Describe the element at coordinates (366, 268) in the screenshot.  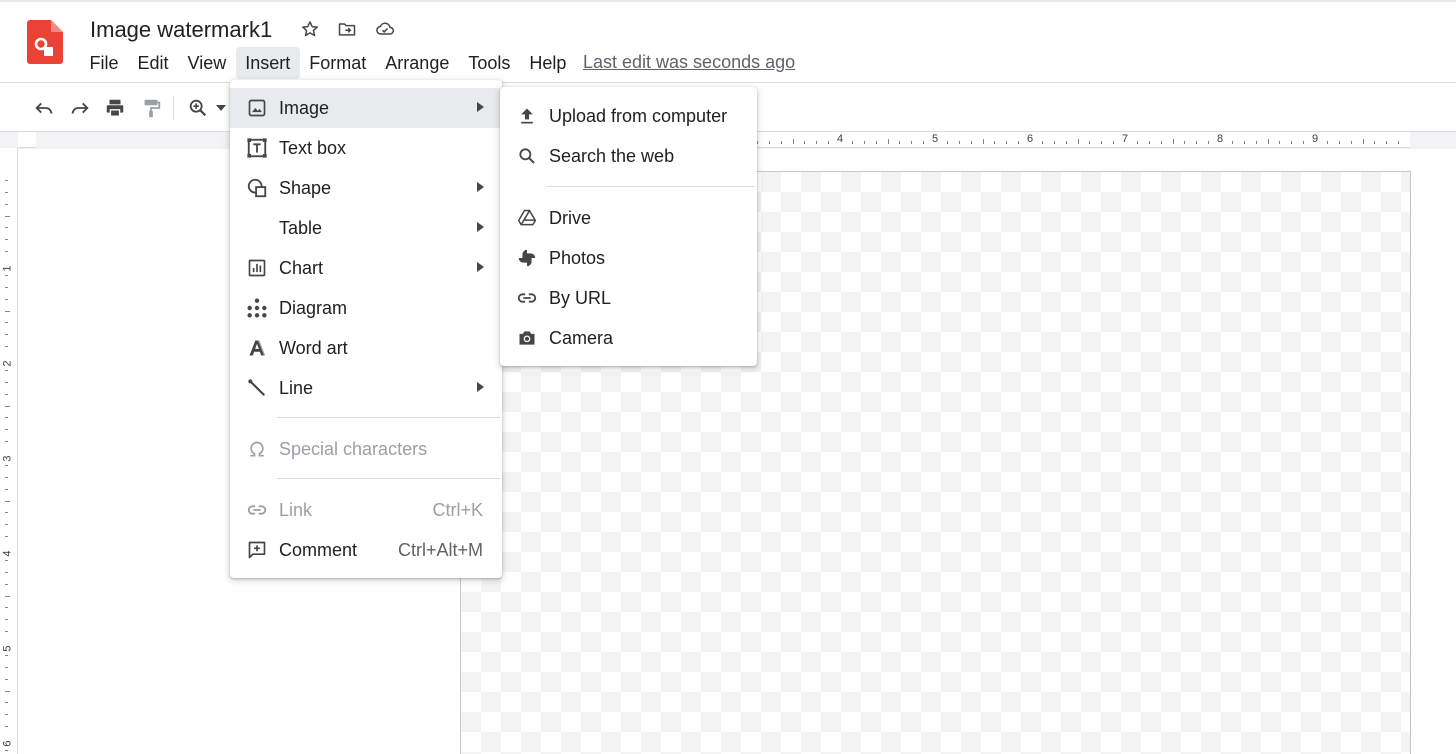
I see `menu-item-chart: Chart` at that location.